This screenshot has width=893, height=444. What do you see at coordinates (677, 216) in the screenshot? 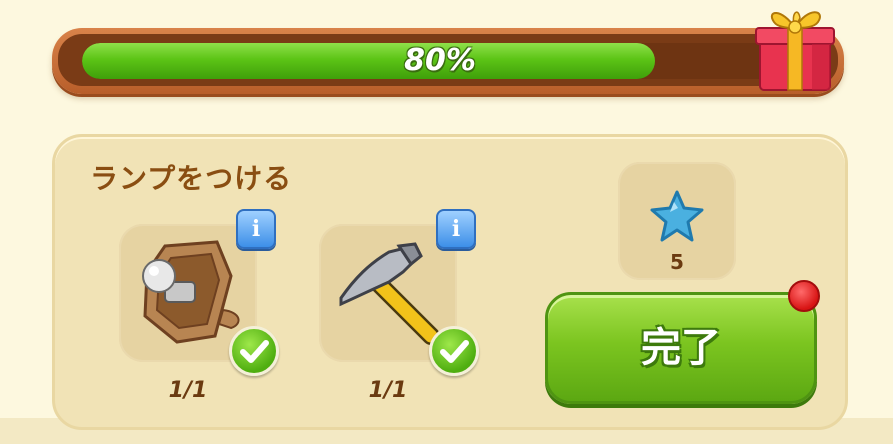
I see `blue-star-icon` at bounding box center [677, 216].